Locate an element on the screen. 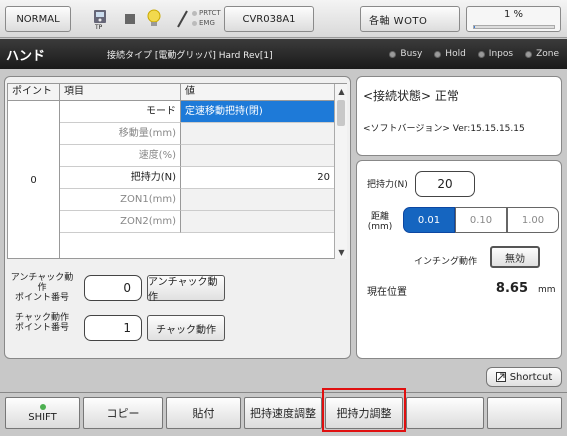 The width and height of the screenshot is (567, 436). zone-indicator: Zone is located at coordinates (542, 54).